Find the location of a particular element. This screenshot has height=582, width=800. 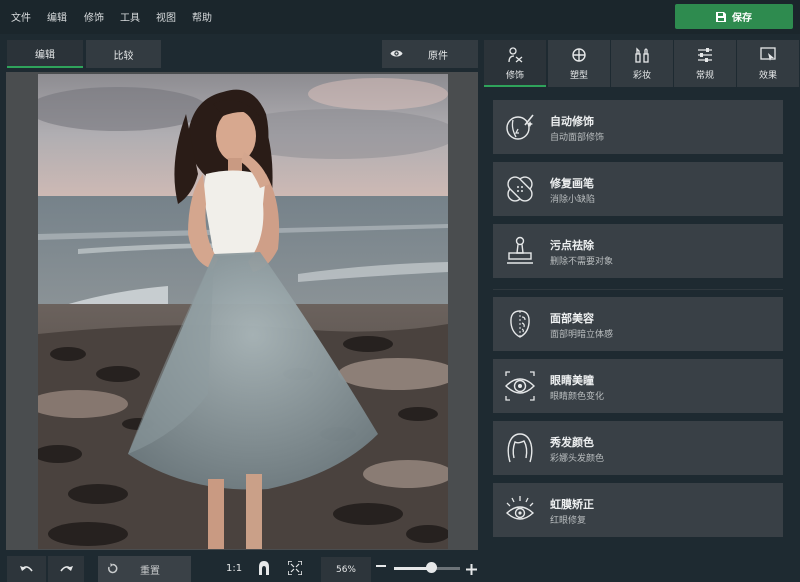

tool-healing-brush: 修复画笔 消除小缺陷 is located at coordinates (638, 189).